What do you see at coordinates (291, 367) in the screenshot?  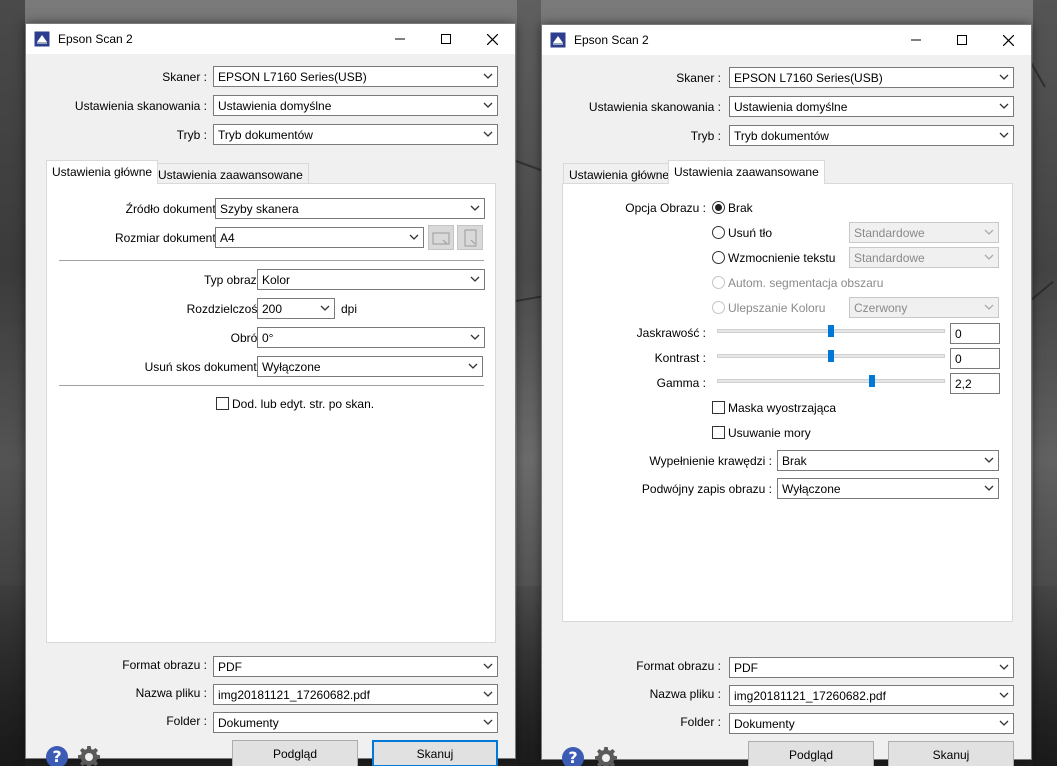 I see `usun-skos-value: Wyłączone` at bounding box center [291, 367].